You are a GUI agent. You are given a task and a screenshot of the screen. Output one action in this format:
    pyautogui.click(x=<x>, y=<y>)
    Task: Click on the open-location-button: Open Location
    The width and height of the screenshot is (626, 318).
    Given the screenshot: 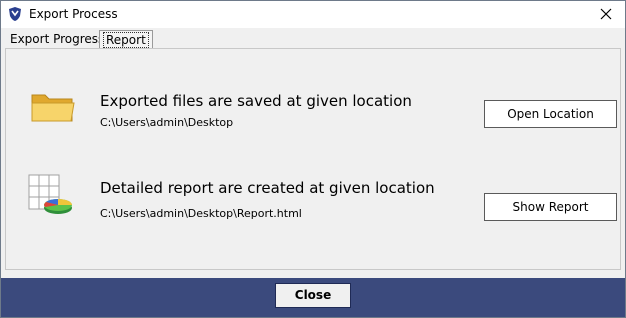 What is the action you would take?
    pyautogui.click(x=550, y=114)
    